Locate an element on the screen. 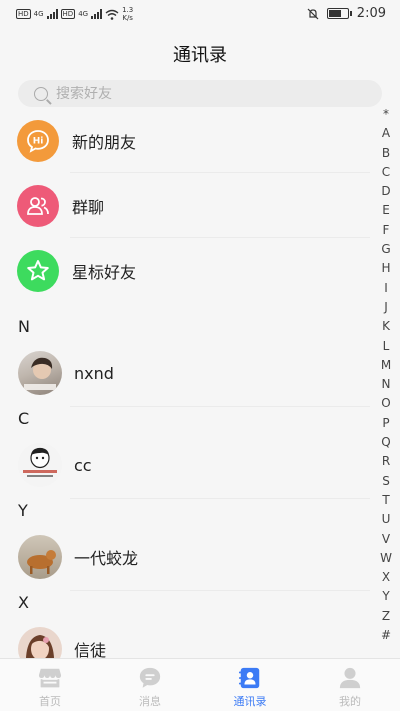  group-chat-label: 群聊 is located at coordinates (88, 207).